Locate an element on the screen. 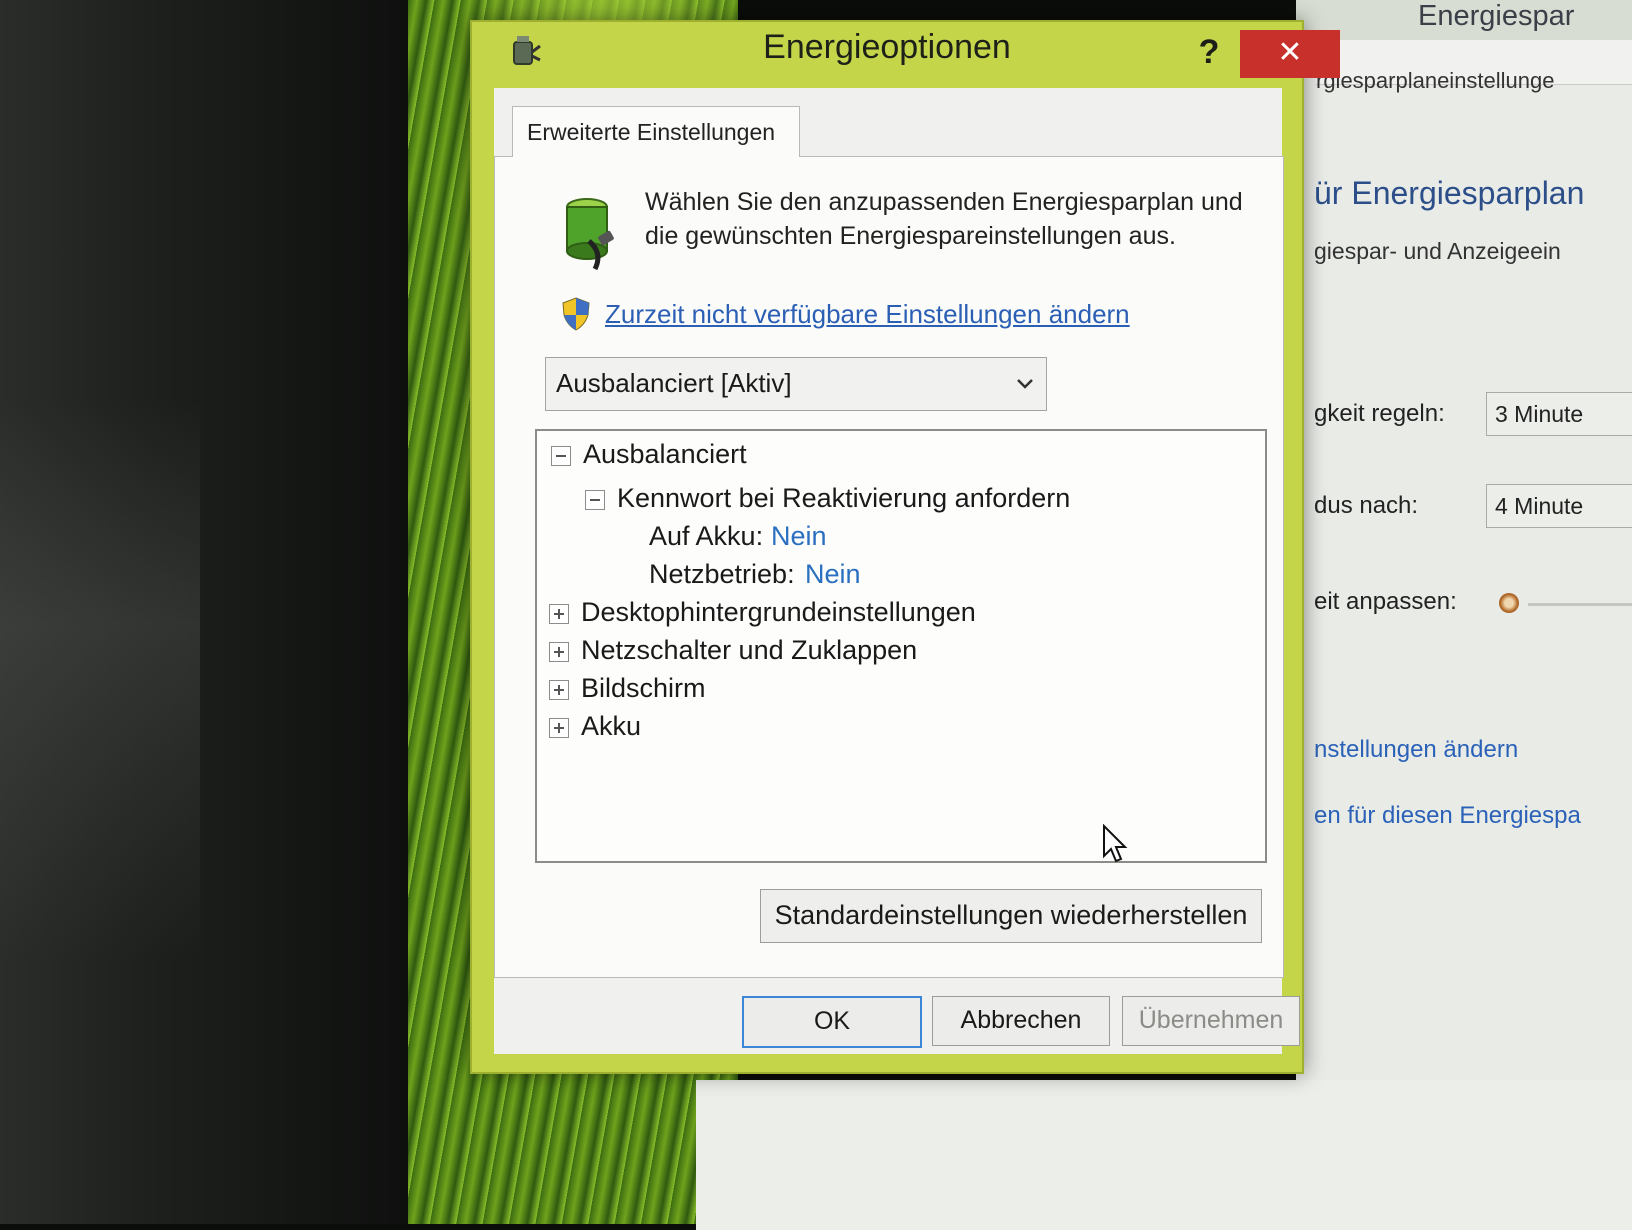  help-button: ? is located at coordinates (1209, 53).